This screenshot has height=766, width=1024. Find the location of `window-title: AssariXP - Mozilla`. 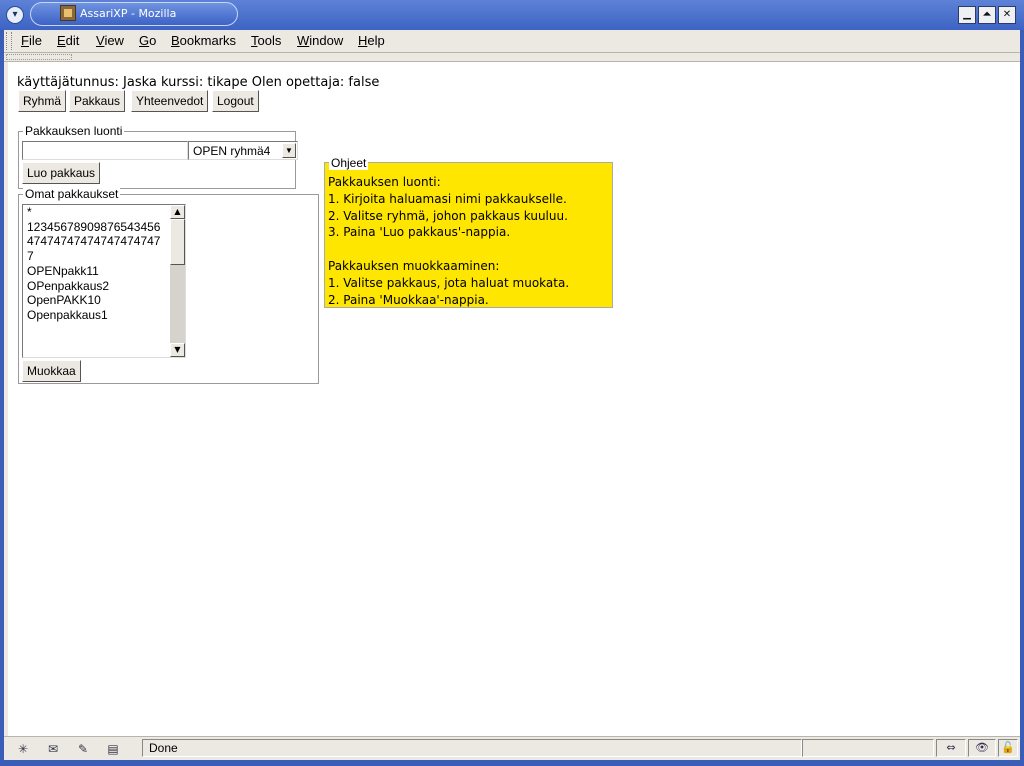

window-title: AssariXP - Mozilla is located at coordinates (128, 13).